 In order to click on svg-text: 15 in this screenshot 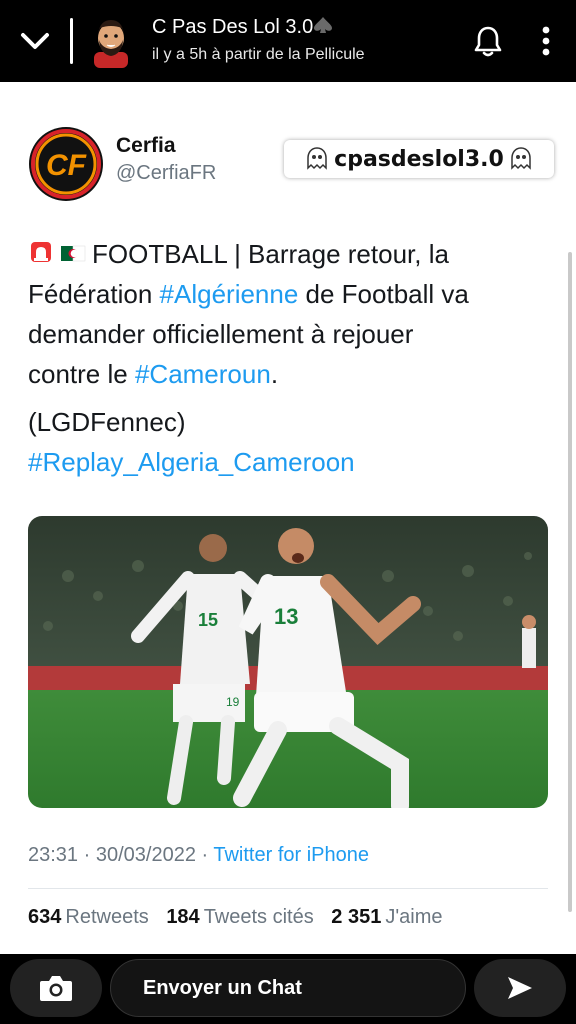, I will do `click(208, 620)`.